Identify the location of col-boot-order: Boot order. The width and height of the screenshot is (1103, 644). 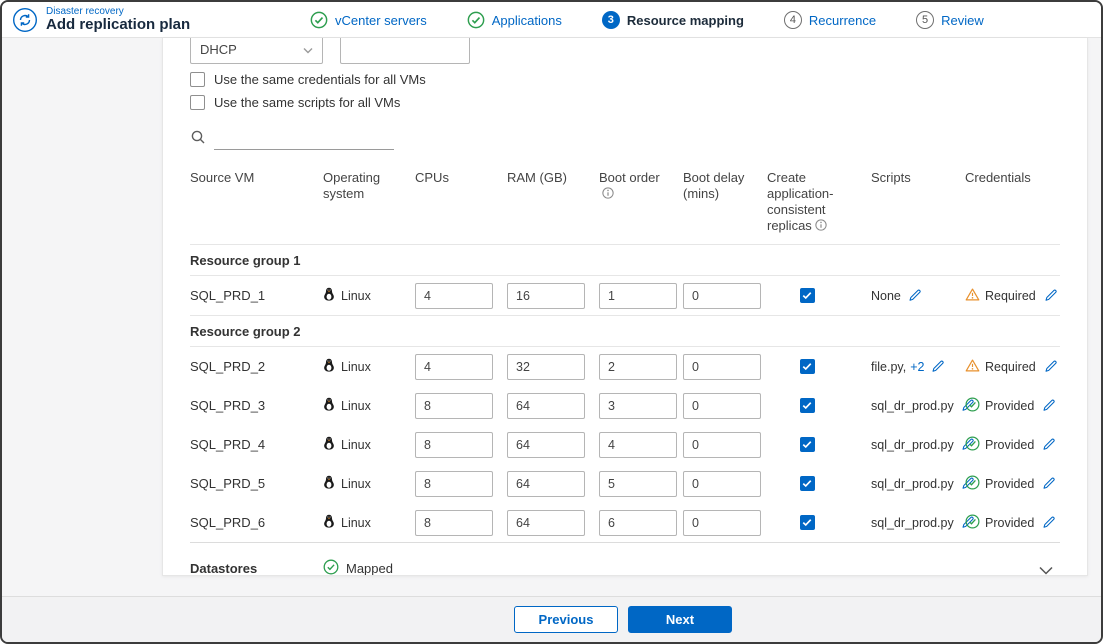
(641, 186).